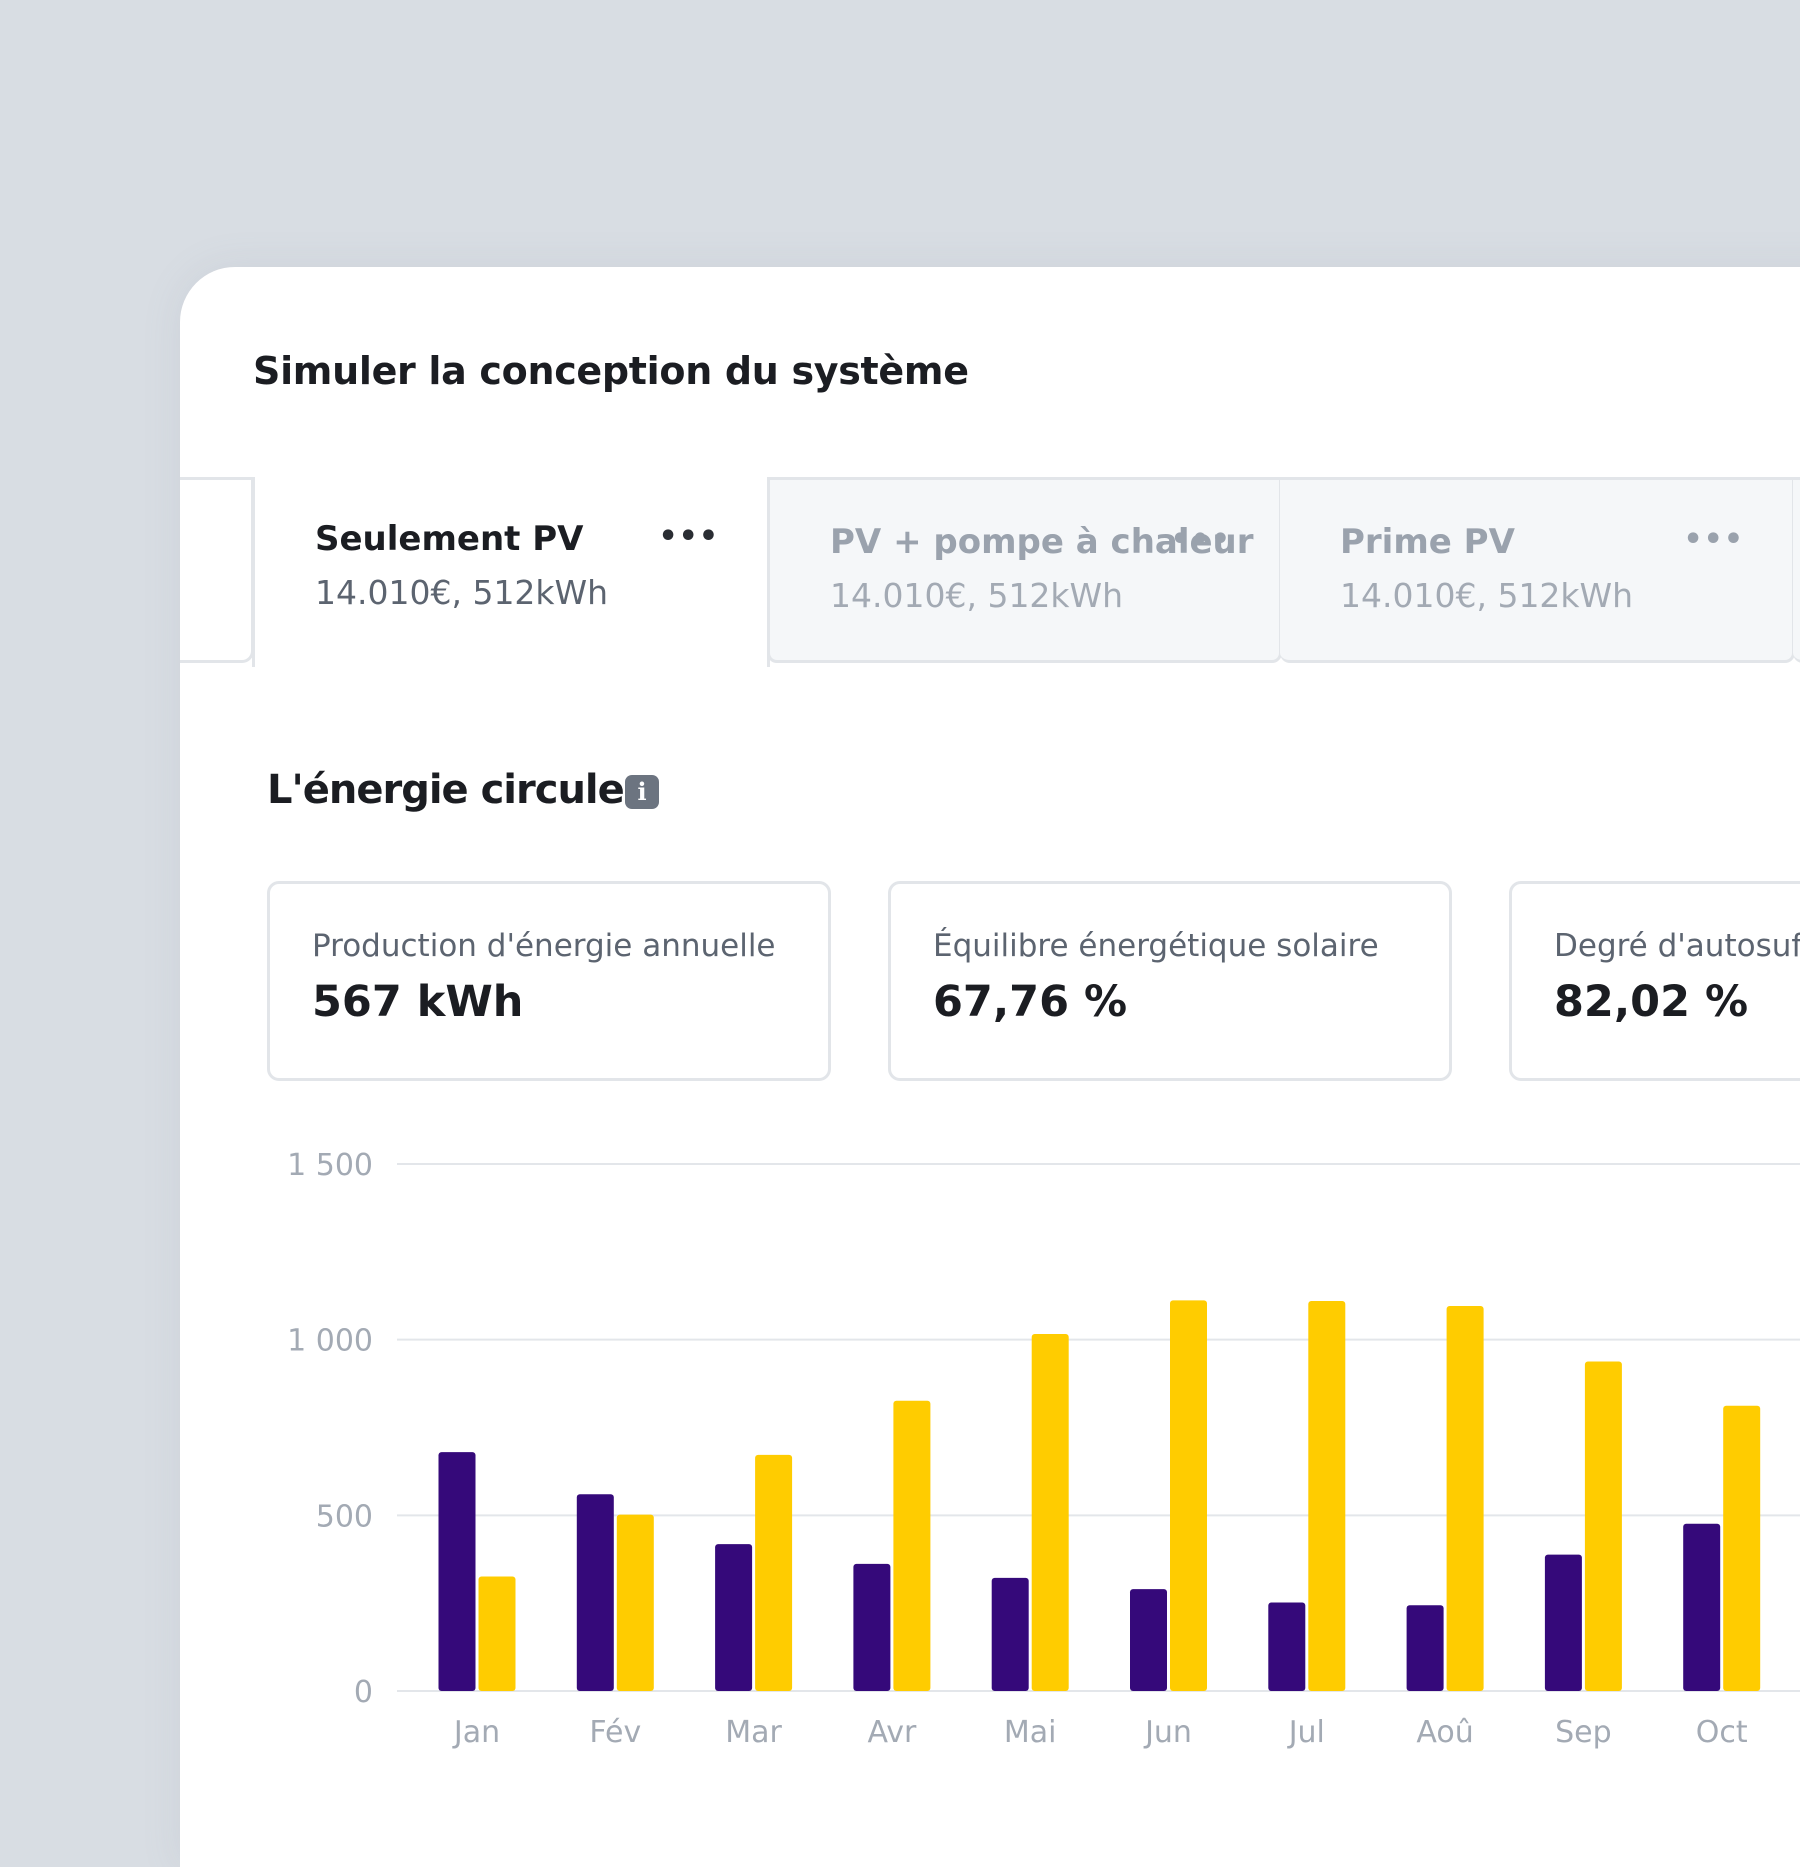 This screenshot has width=1800, height=1867. What do you see at coordinates (330, 1165) in the screenshot?
I see `y-tick-label: 1 500` at bounding box center [330, 1165].